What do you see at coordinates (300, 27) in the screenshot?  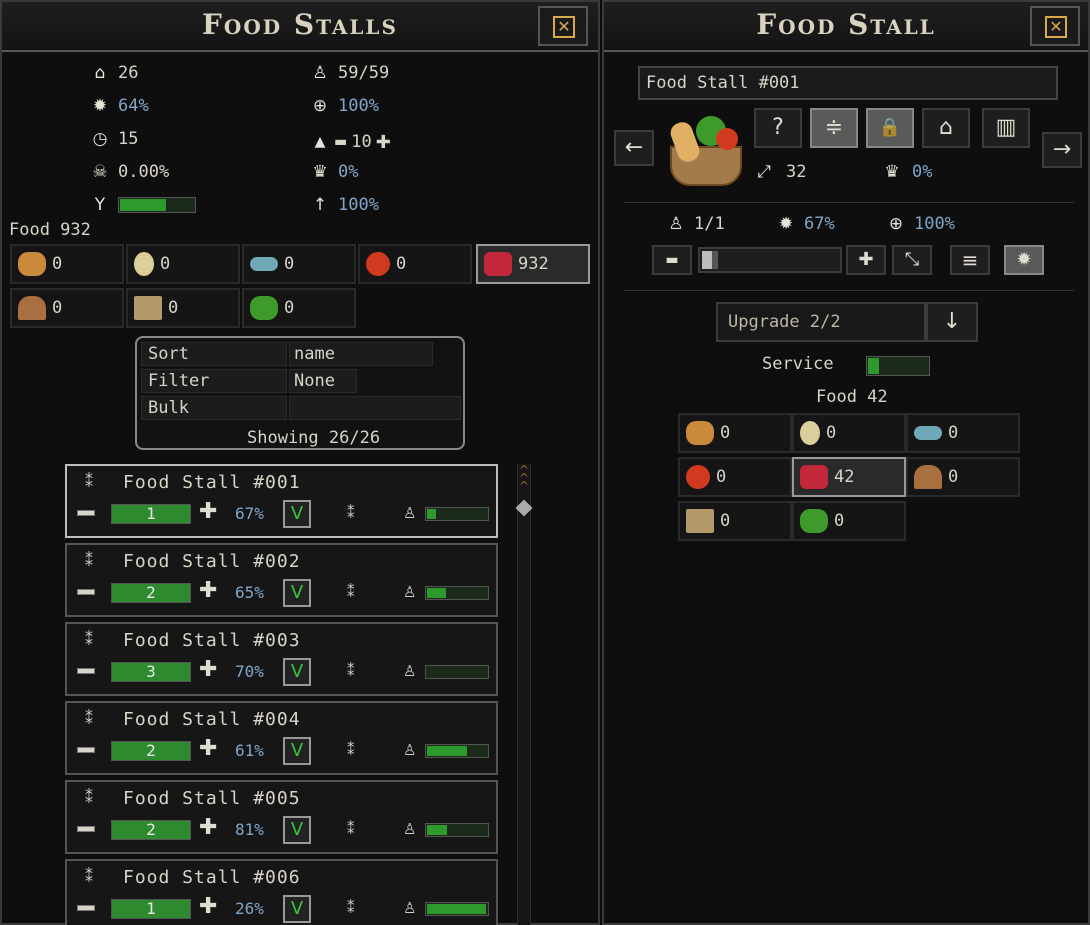 I see `left-title-bar: Food Stalls ✕` at bounding box center [300, 27].